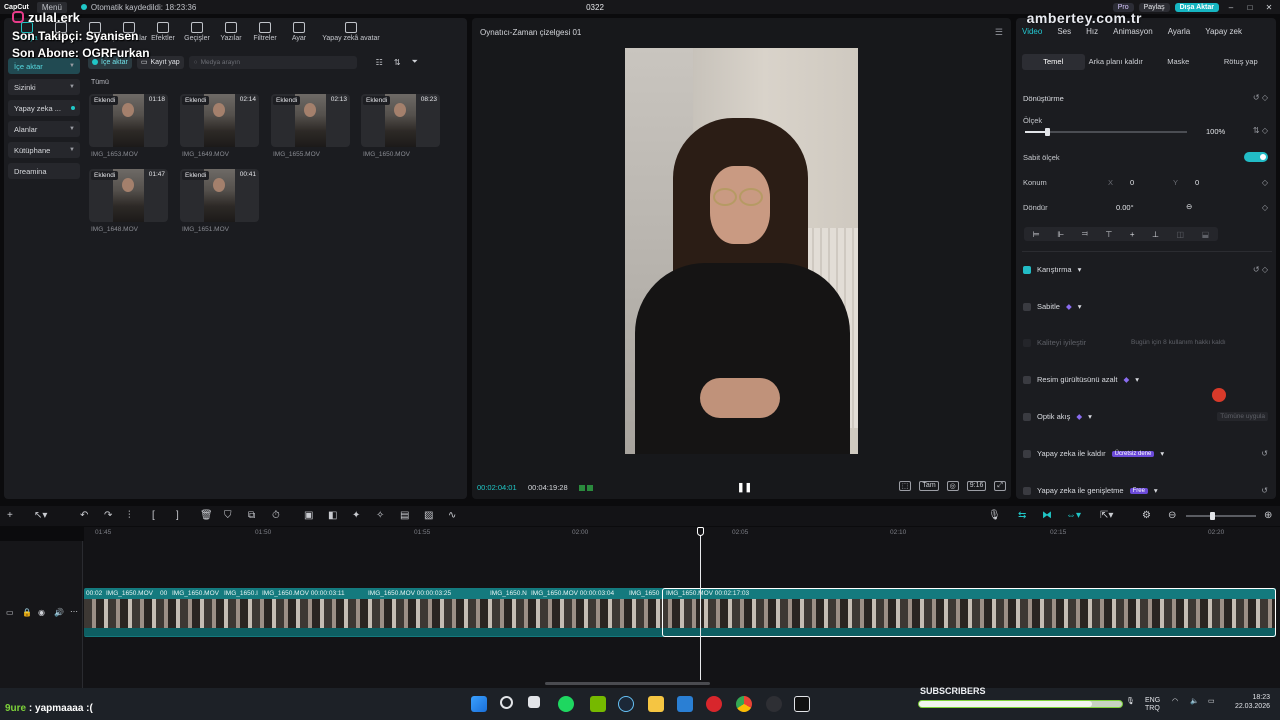  Describe the element at coordinates (1172, 515) in the screenshot. I see `zoom-out-icon: ⊖` at that location.